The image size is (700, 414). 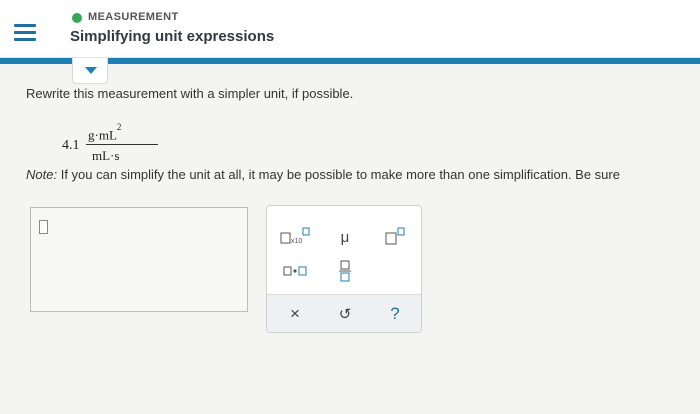 I want to click on topic-title: Simplifying unit expressions, so click(x=172, y=36).